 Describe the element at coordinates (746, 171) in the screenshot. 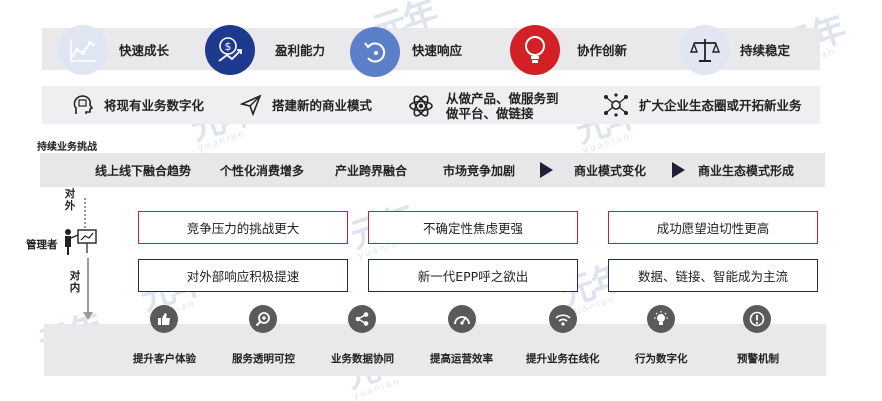

I see `challenge-label: 商业生态模式形成` at that location.